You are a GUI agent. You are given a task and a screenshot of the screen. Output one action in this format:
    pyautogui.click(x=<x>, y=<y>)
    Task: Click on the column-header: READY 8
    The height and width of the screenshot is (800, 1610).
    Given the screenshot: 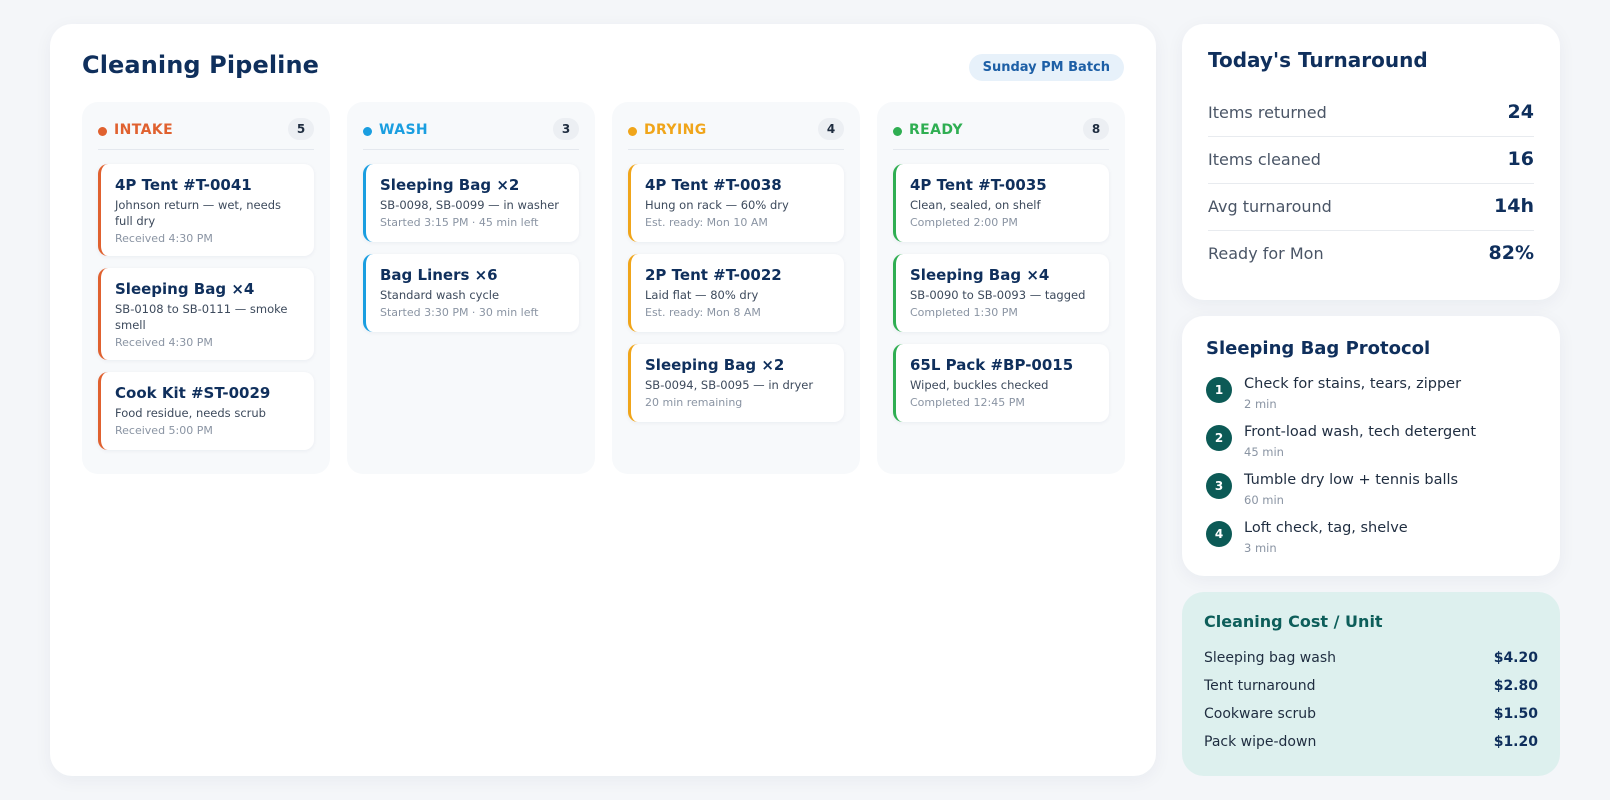 What is the action you would take?
    pyautogui.click(x=1001, y=134)
    